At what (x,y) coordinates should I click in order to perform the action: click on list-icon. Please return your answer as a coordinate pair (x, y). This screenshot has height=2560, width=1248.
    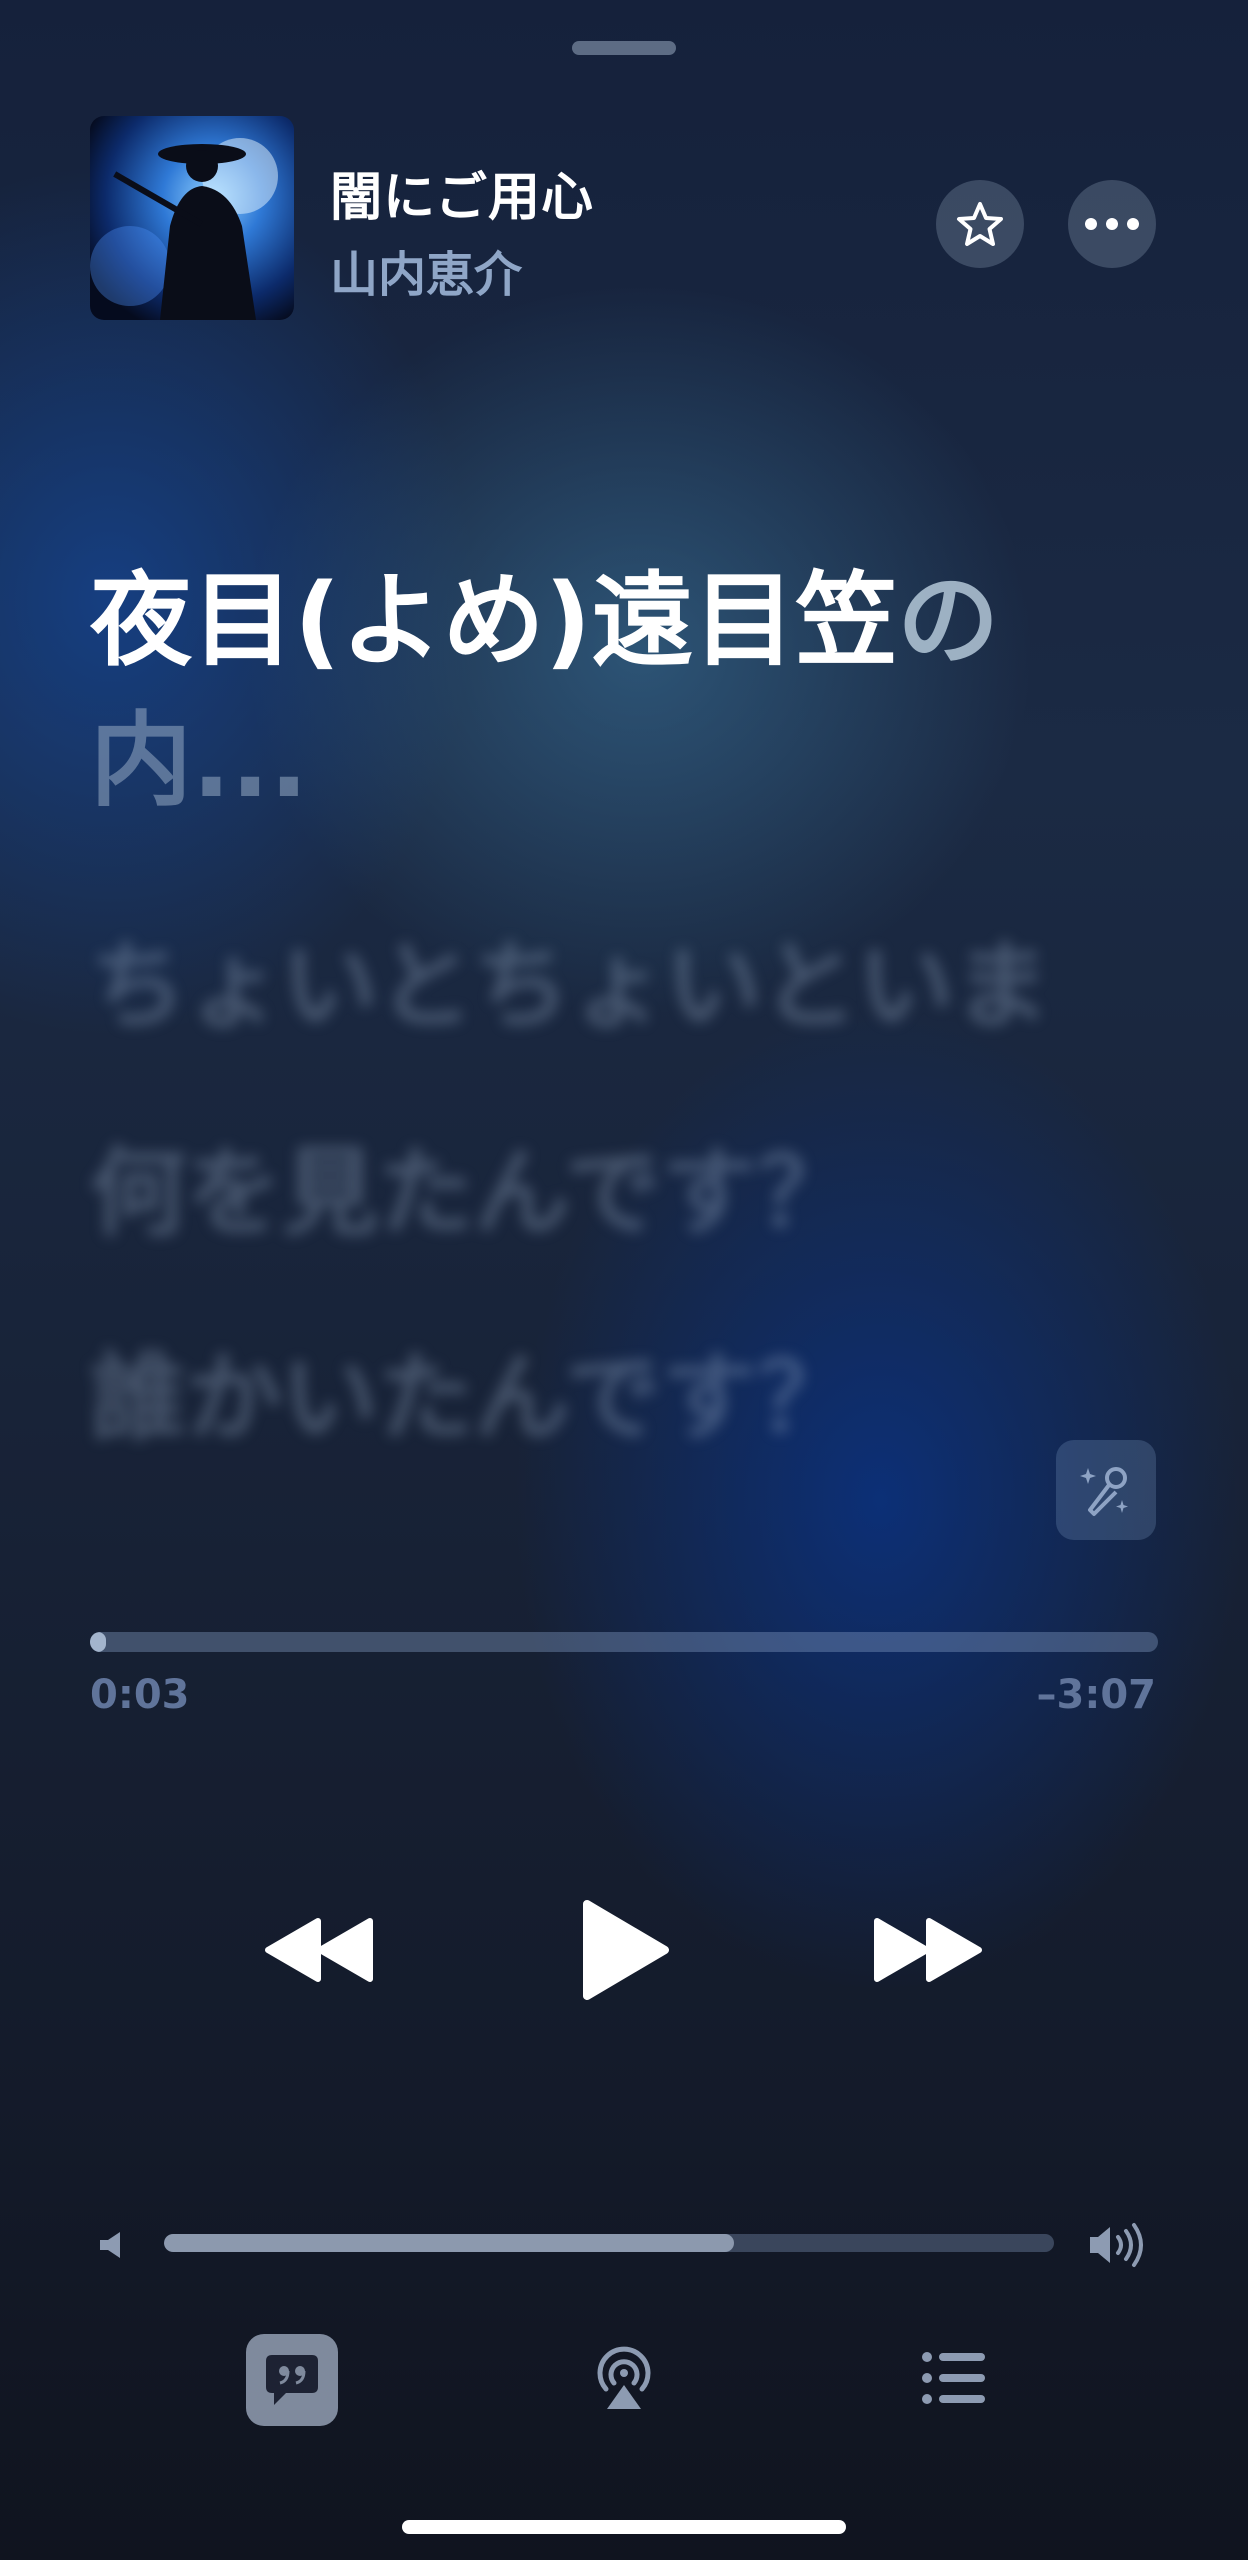
    Looking at the image, I should click on (953, 2378).